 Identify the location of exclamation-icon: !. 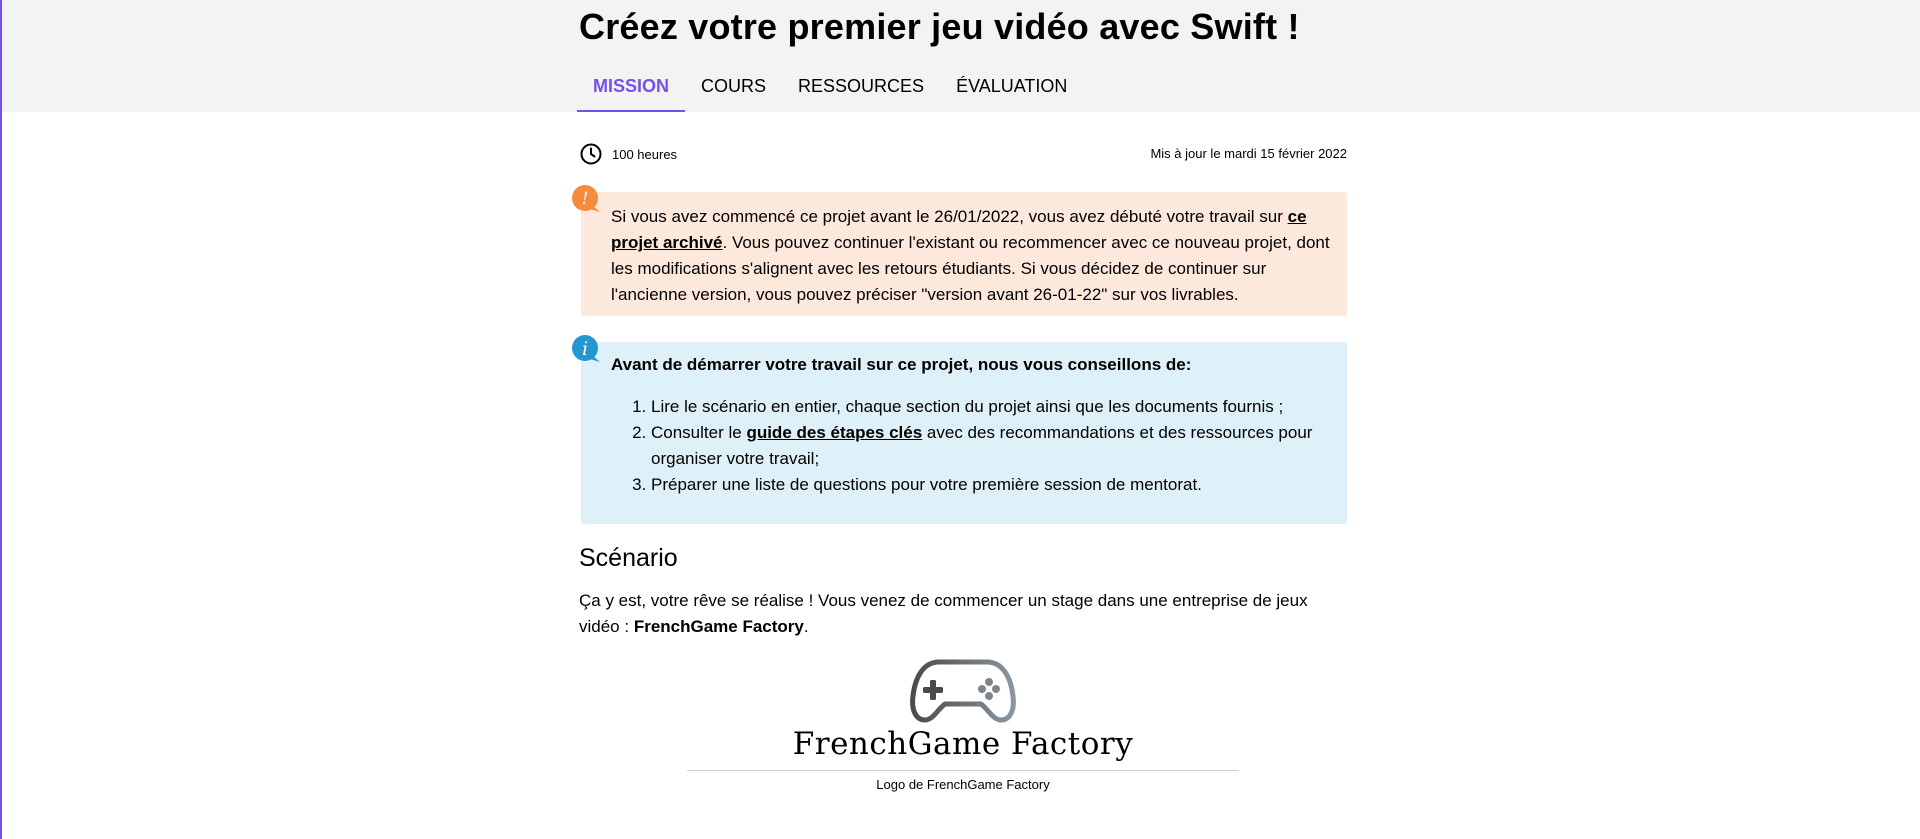
(586, 198).